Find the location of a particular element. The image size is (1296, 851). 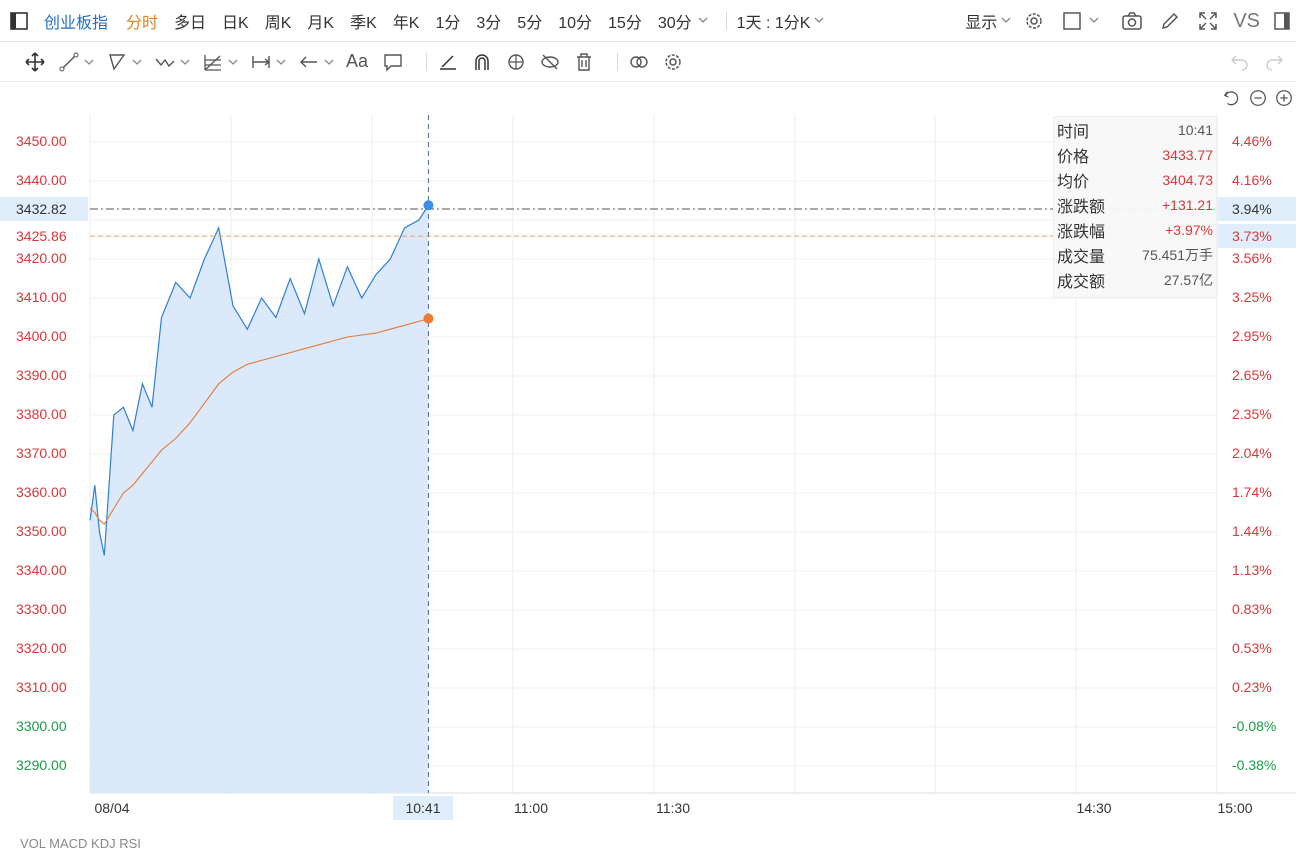

price-axis-tick: 3340.00 is located at coordinates (41, 570).